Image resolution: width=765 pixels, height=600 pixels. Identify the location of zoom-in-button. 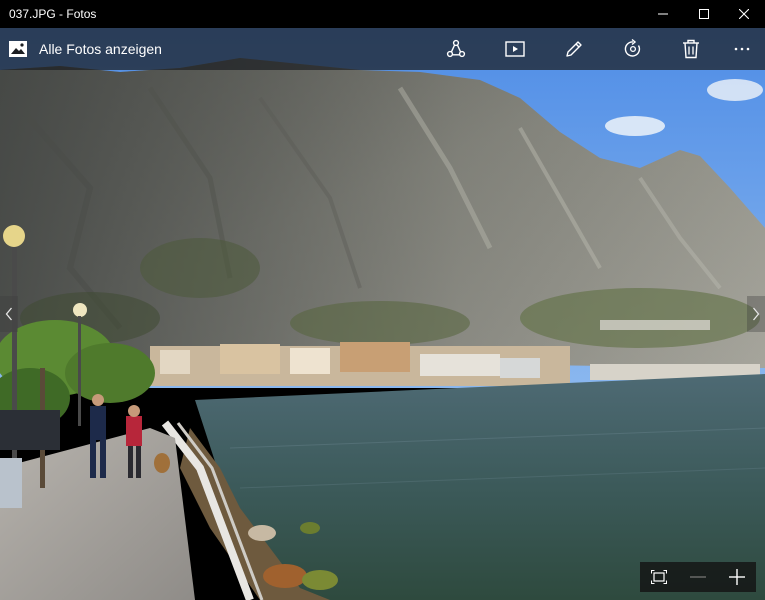
(737, 577).